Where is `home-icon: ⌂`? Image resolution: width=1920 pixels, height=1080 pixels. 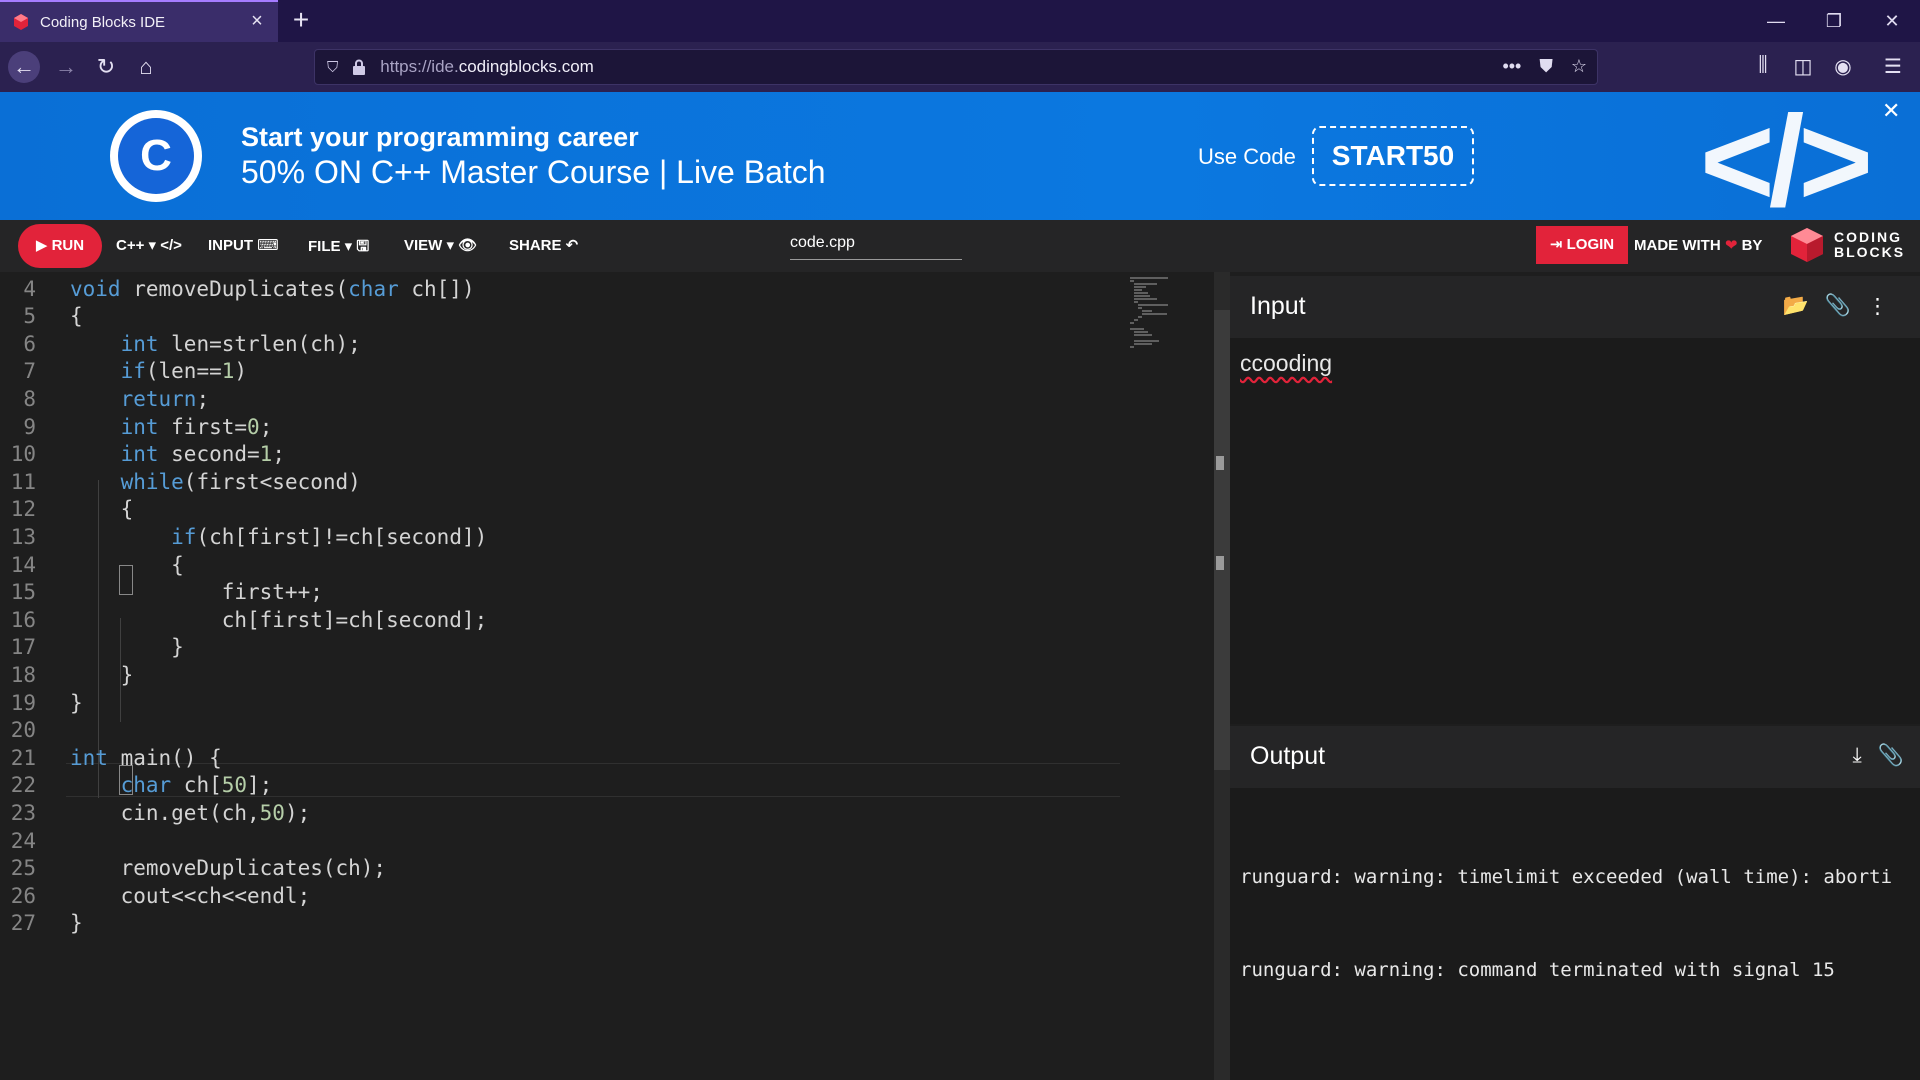 home-icon: ⌂ is located at coordinates (146, 67).